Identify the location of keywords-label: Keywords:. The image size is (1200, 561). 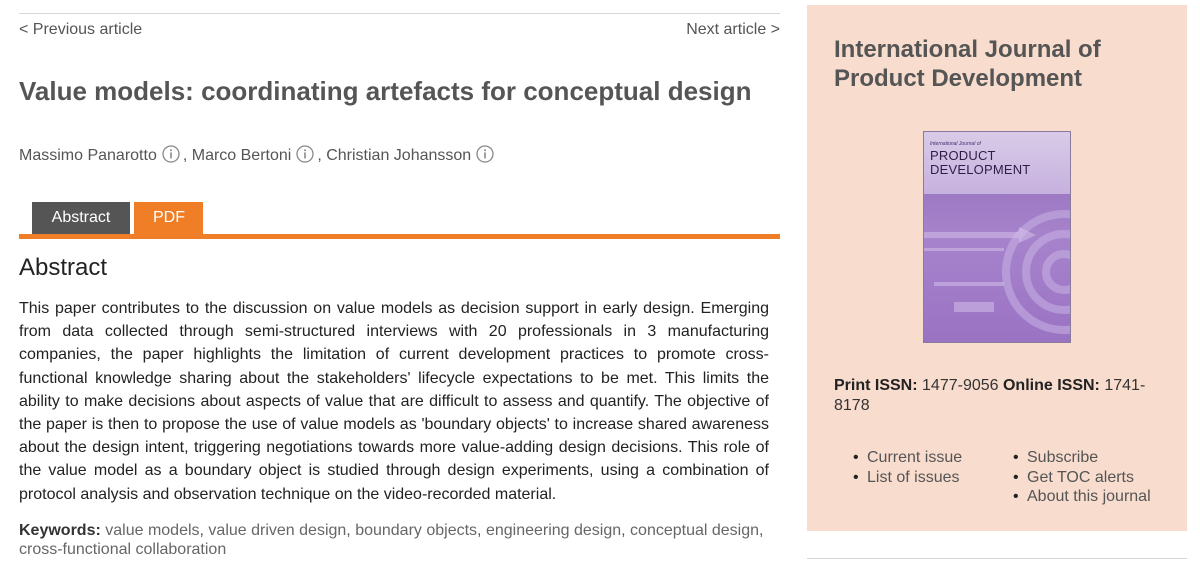
(60, 530).